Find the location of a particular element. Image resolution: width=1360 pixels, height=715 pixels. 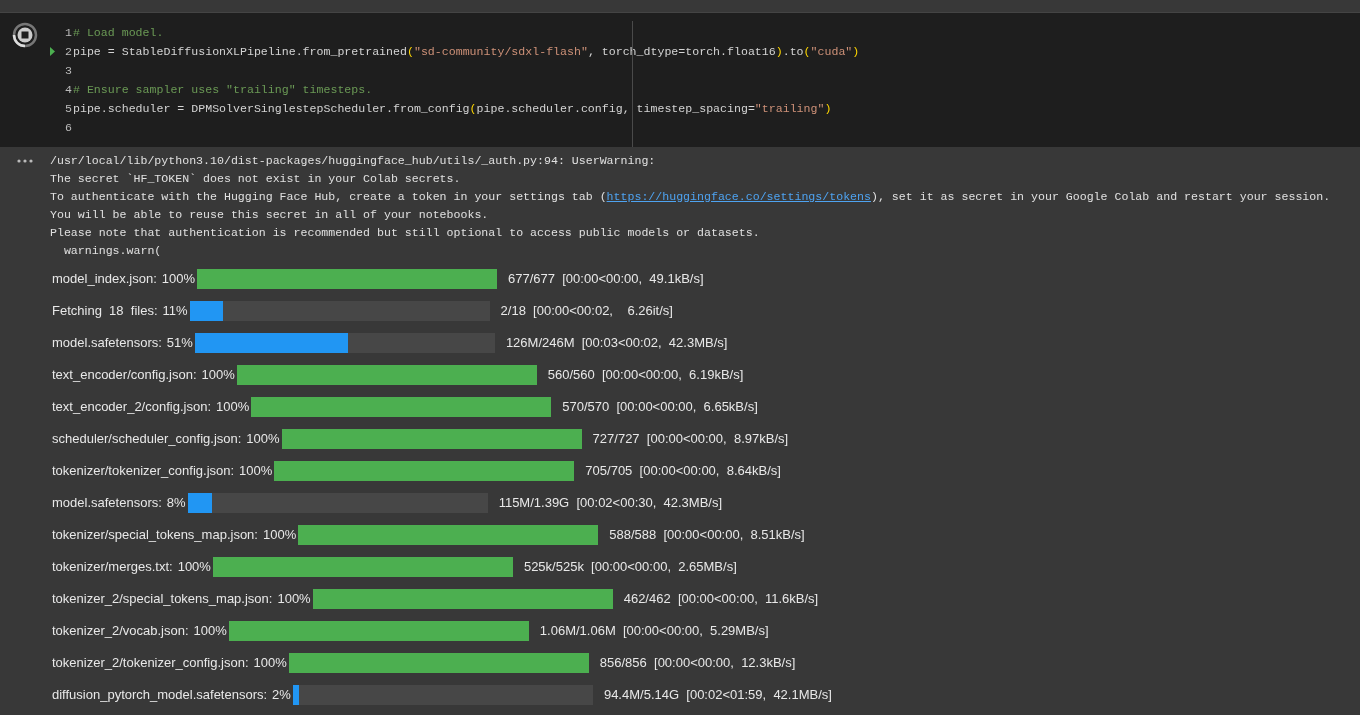

progress-stats: 94.4M/5.14G [00:02<01:59, 42.1MB/s] is located at coordinates (717, 695).